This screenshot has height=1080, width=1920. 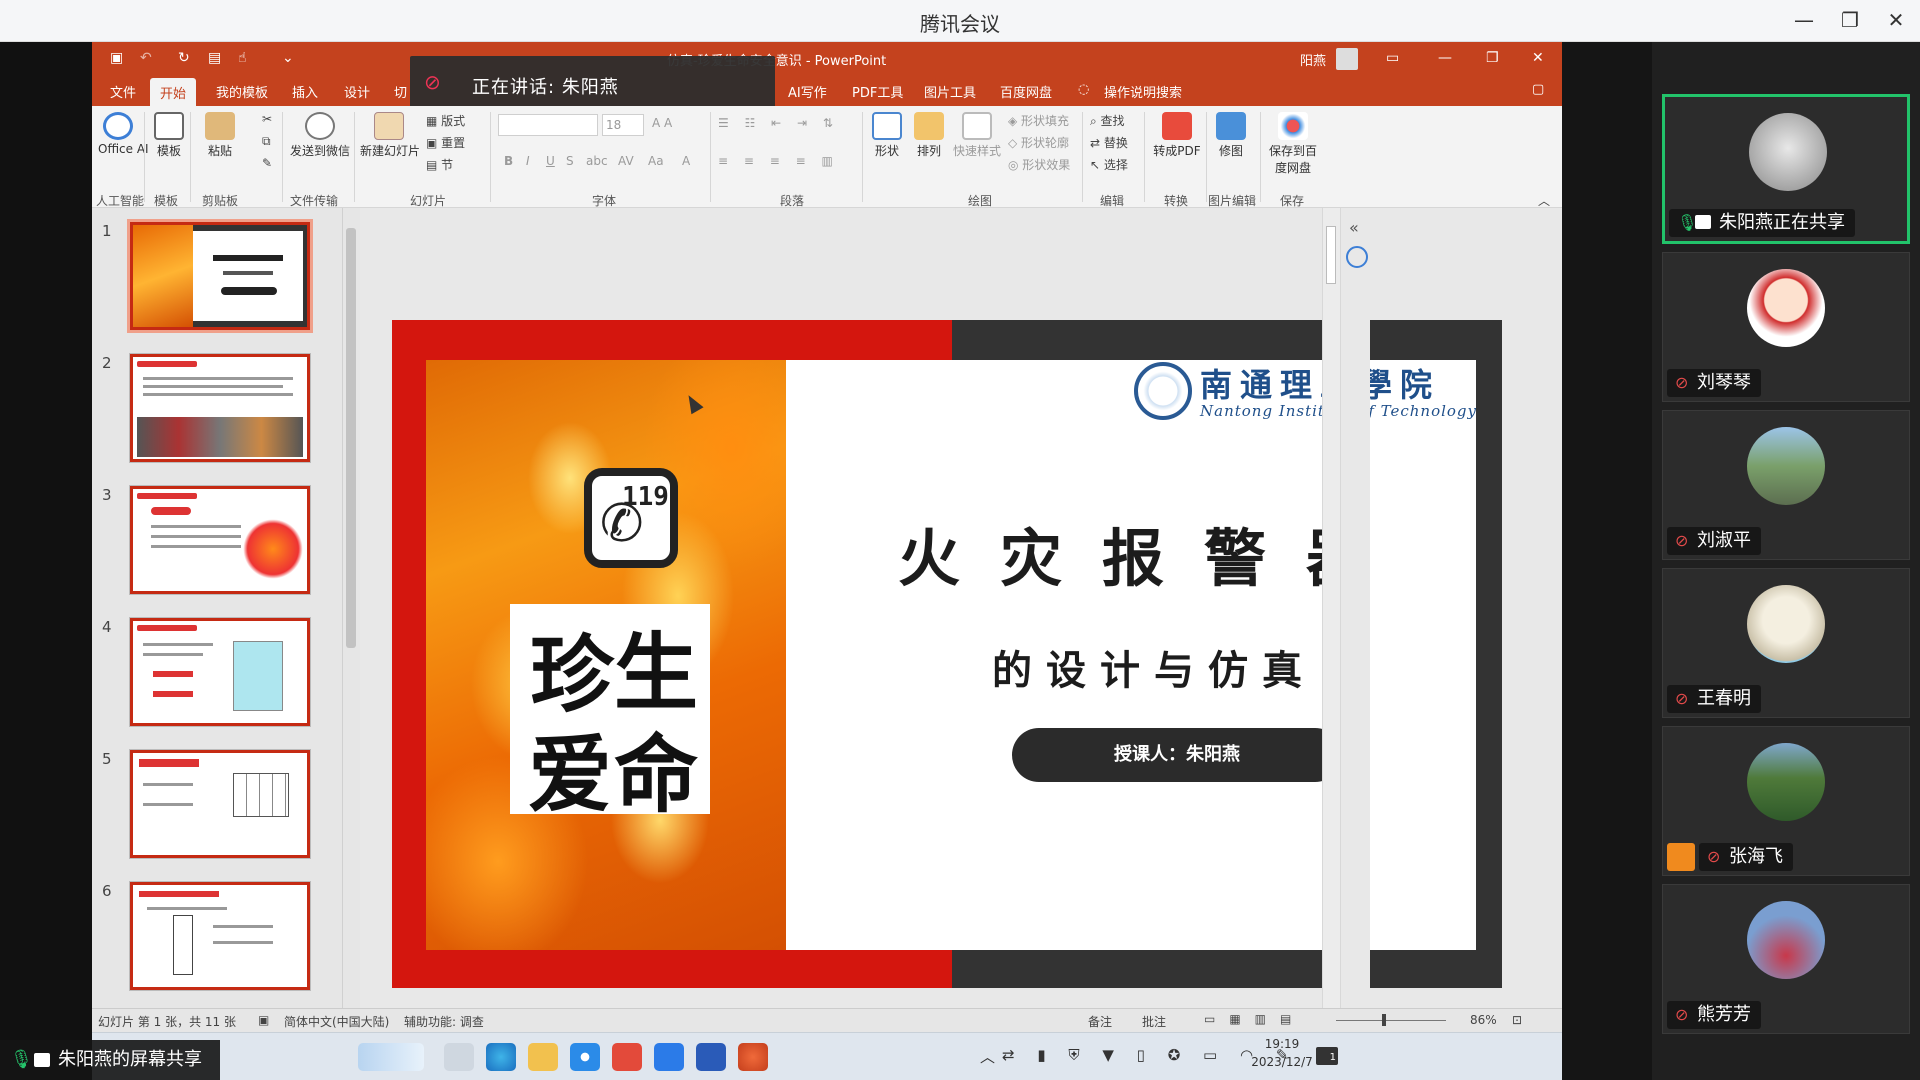 I want to click on select-button: ↖ 选择, so click(x=1109, y=164).